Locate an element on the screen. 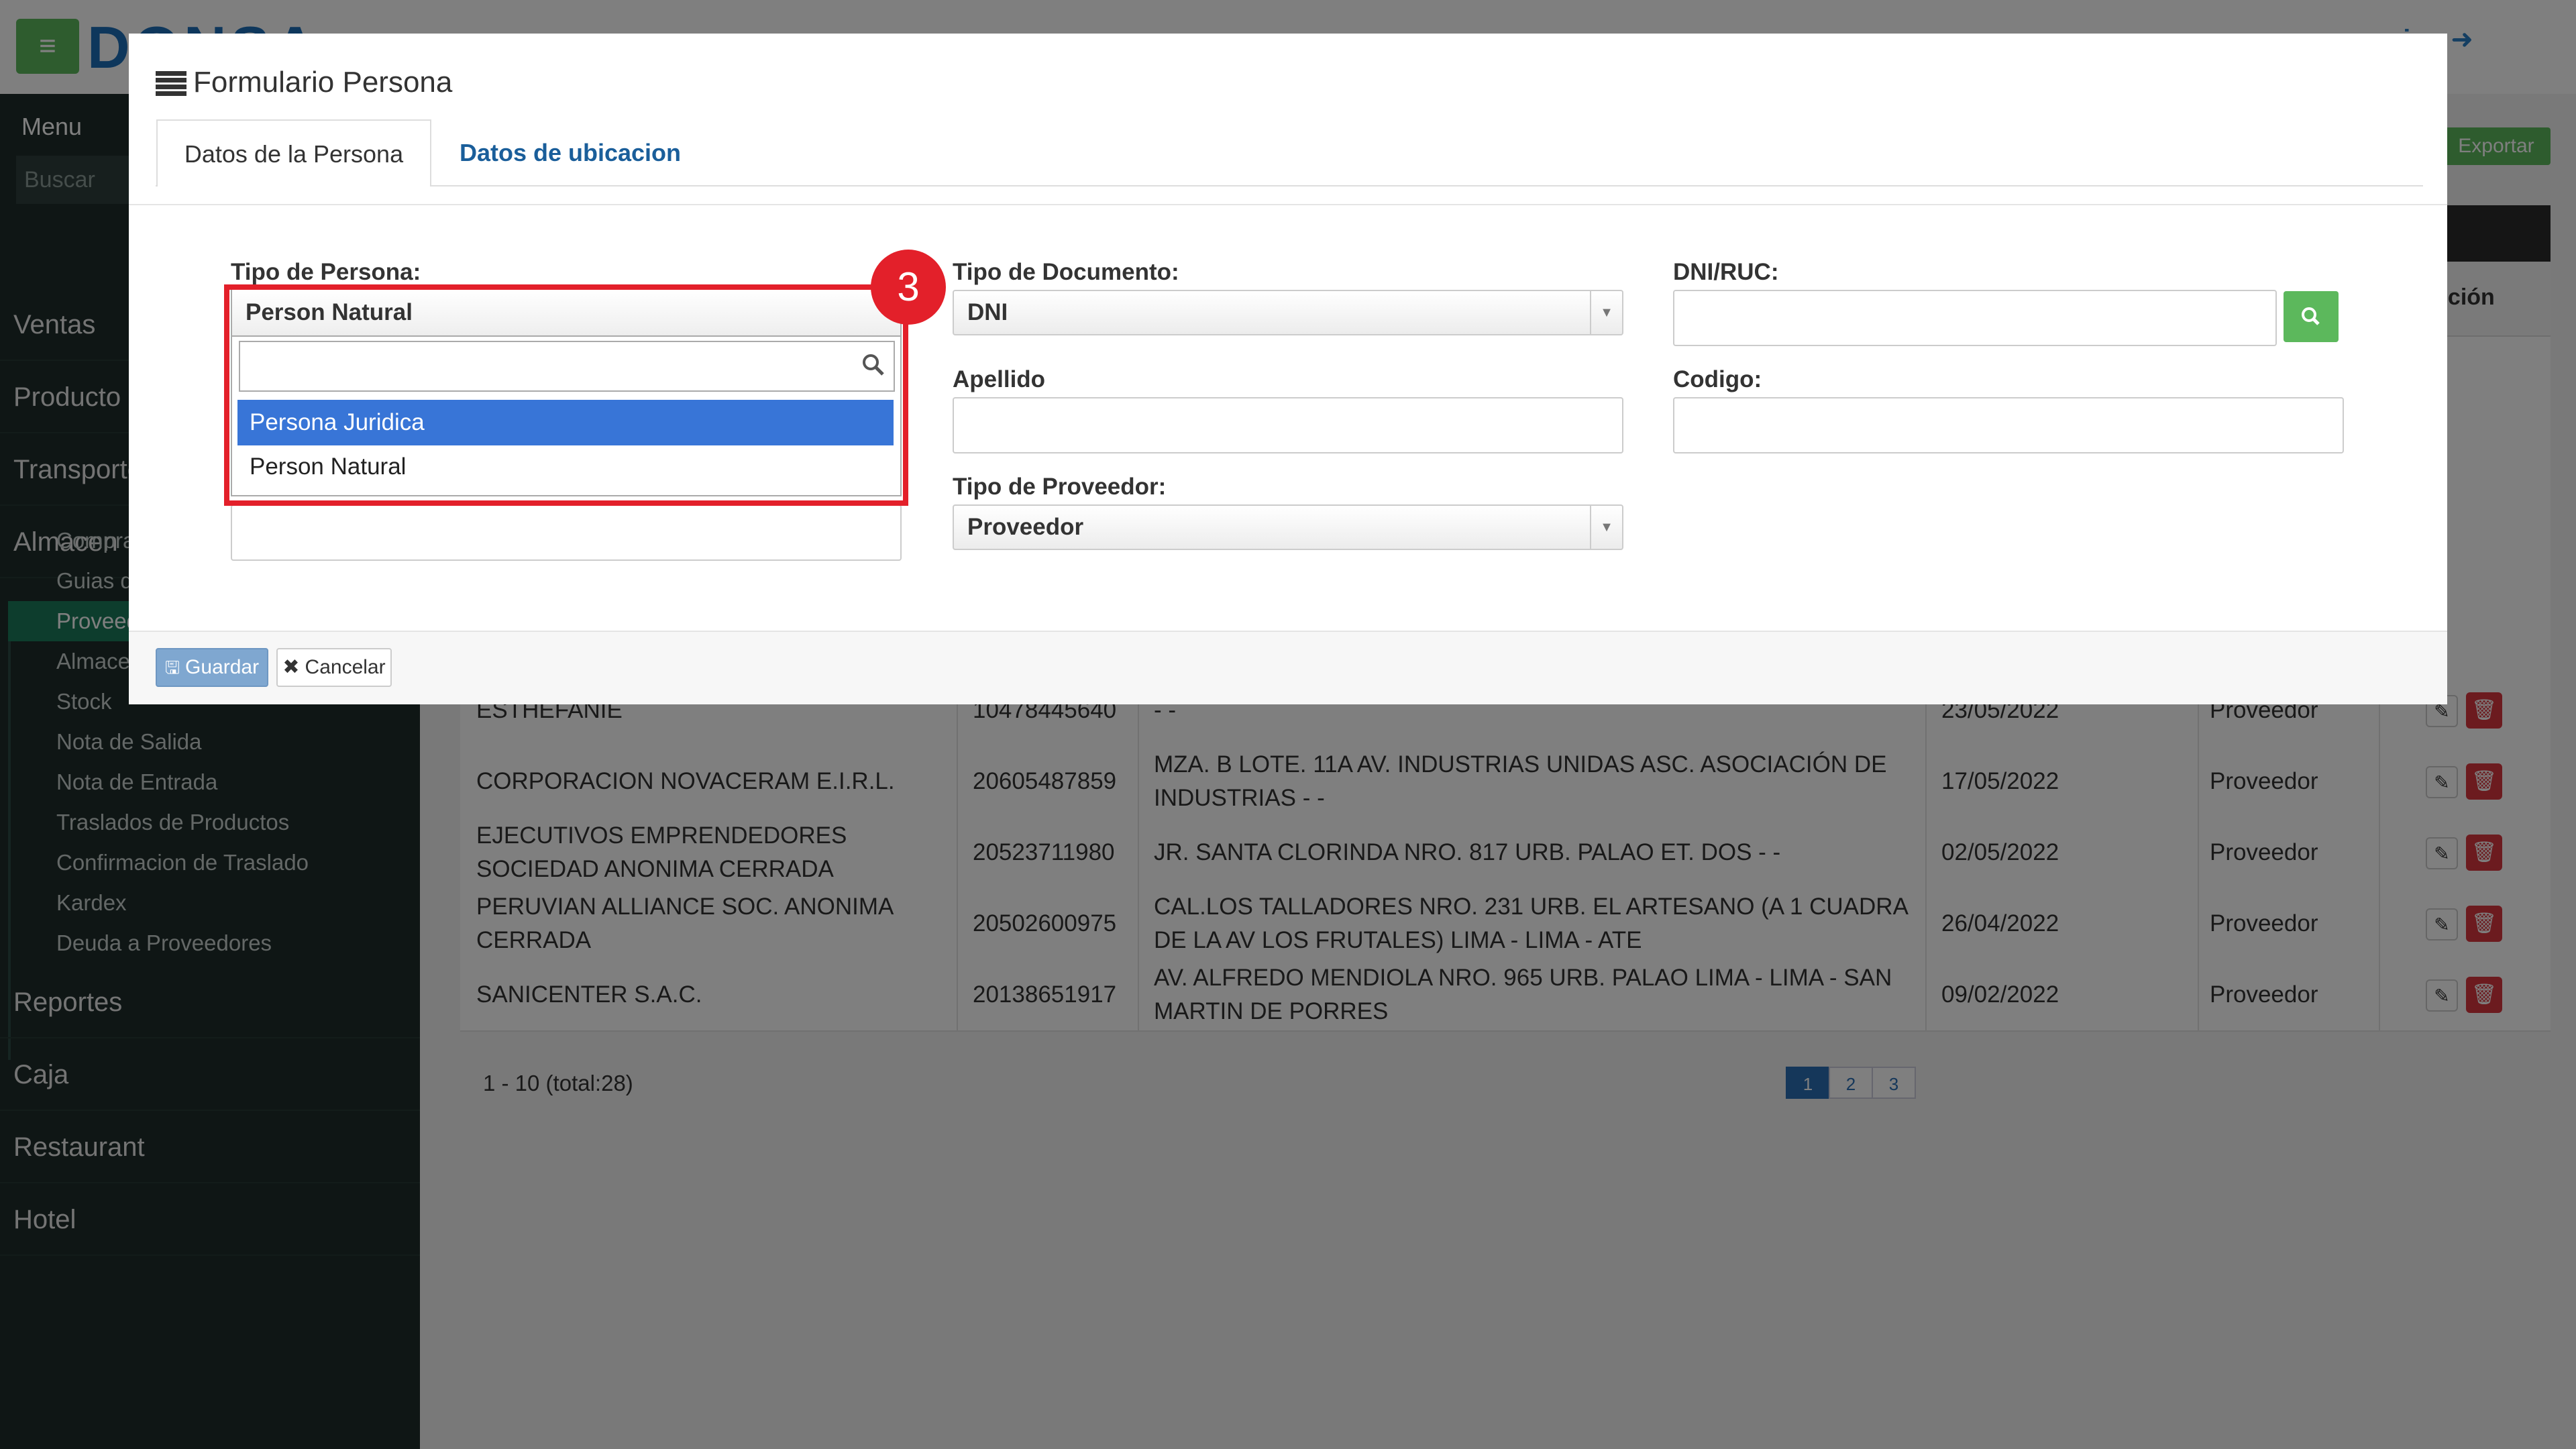  save-button: 🖫 Guardar is located at coordinates (212, 667).